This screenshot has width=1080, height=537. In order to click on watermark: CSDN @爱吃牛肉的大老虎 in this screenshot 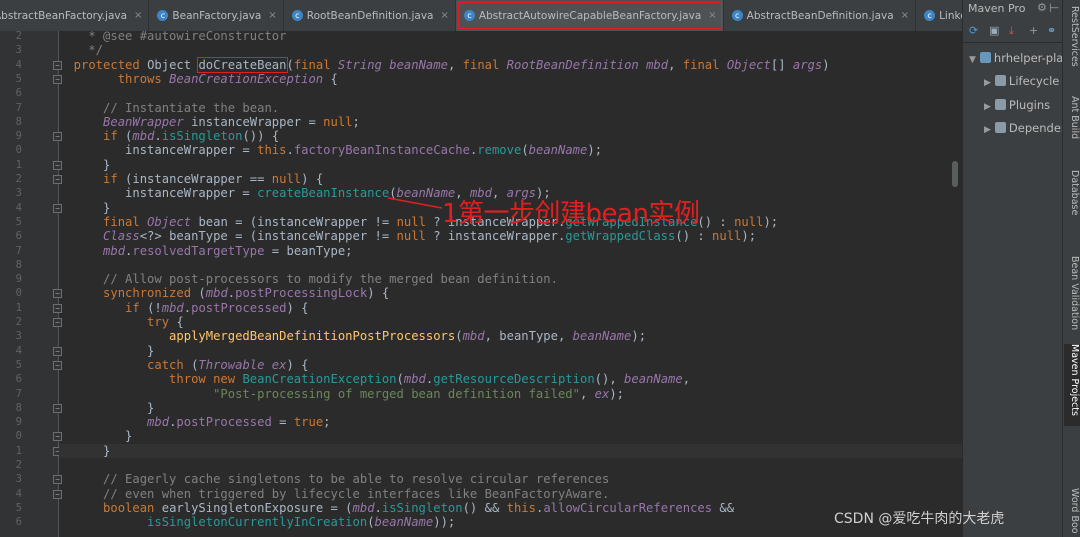, I will do `click(919, 519)`.